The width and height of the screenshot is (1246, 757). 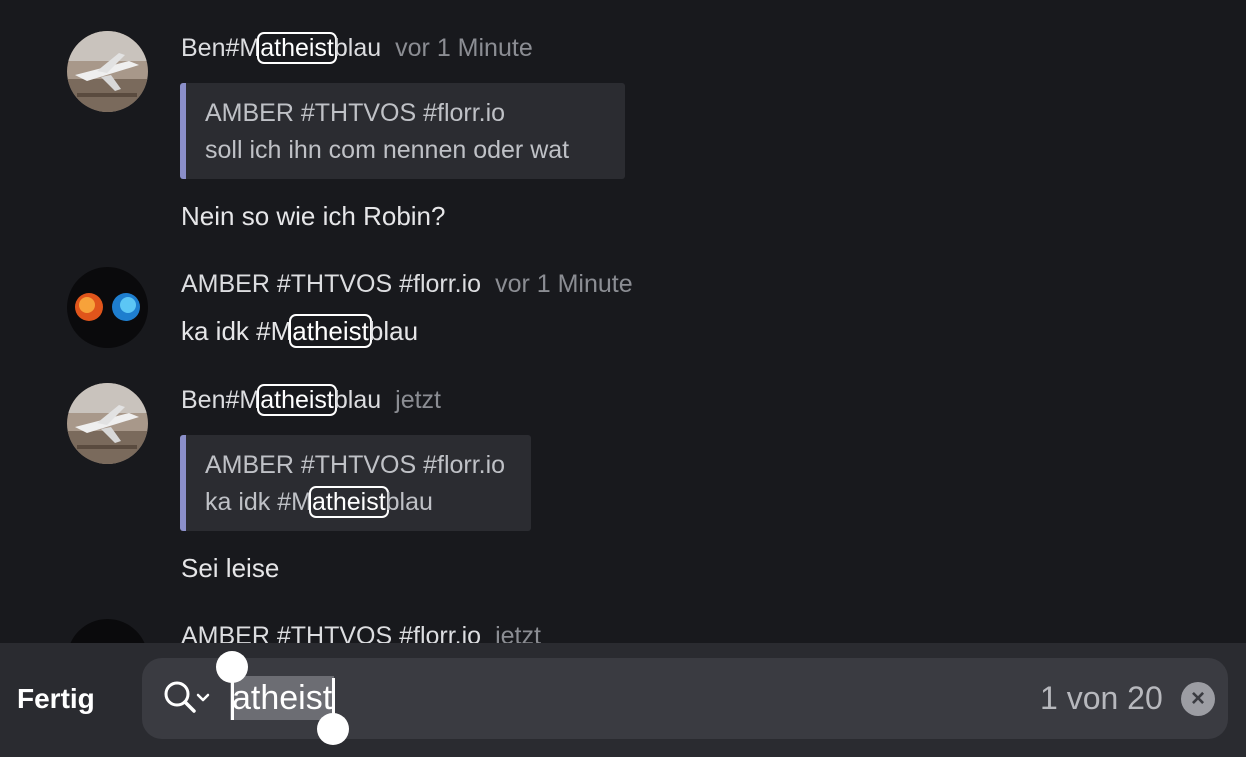 I want to click on message-header: AMBER #THTVOS #florr.io vor 1 Minute, so click(x=407, y=284).